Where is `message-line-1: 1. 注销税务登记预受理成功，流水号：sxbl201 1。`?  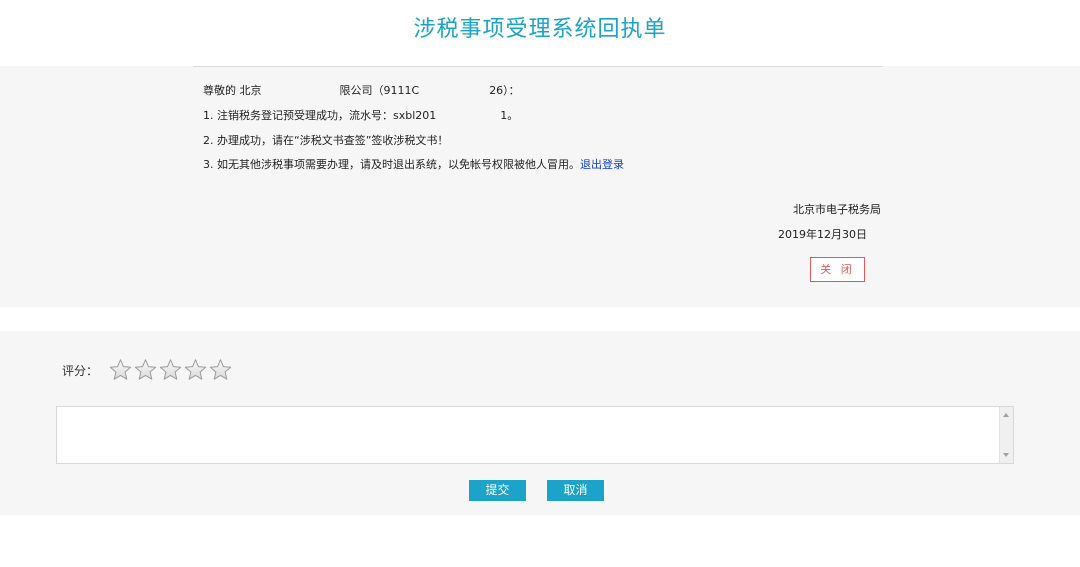
message-line-1: 1. 注销税务登记预受理成功，流水号：sxbl201 1。 is located at coordinates (360, 116).